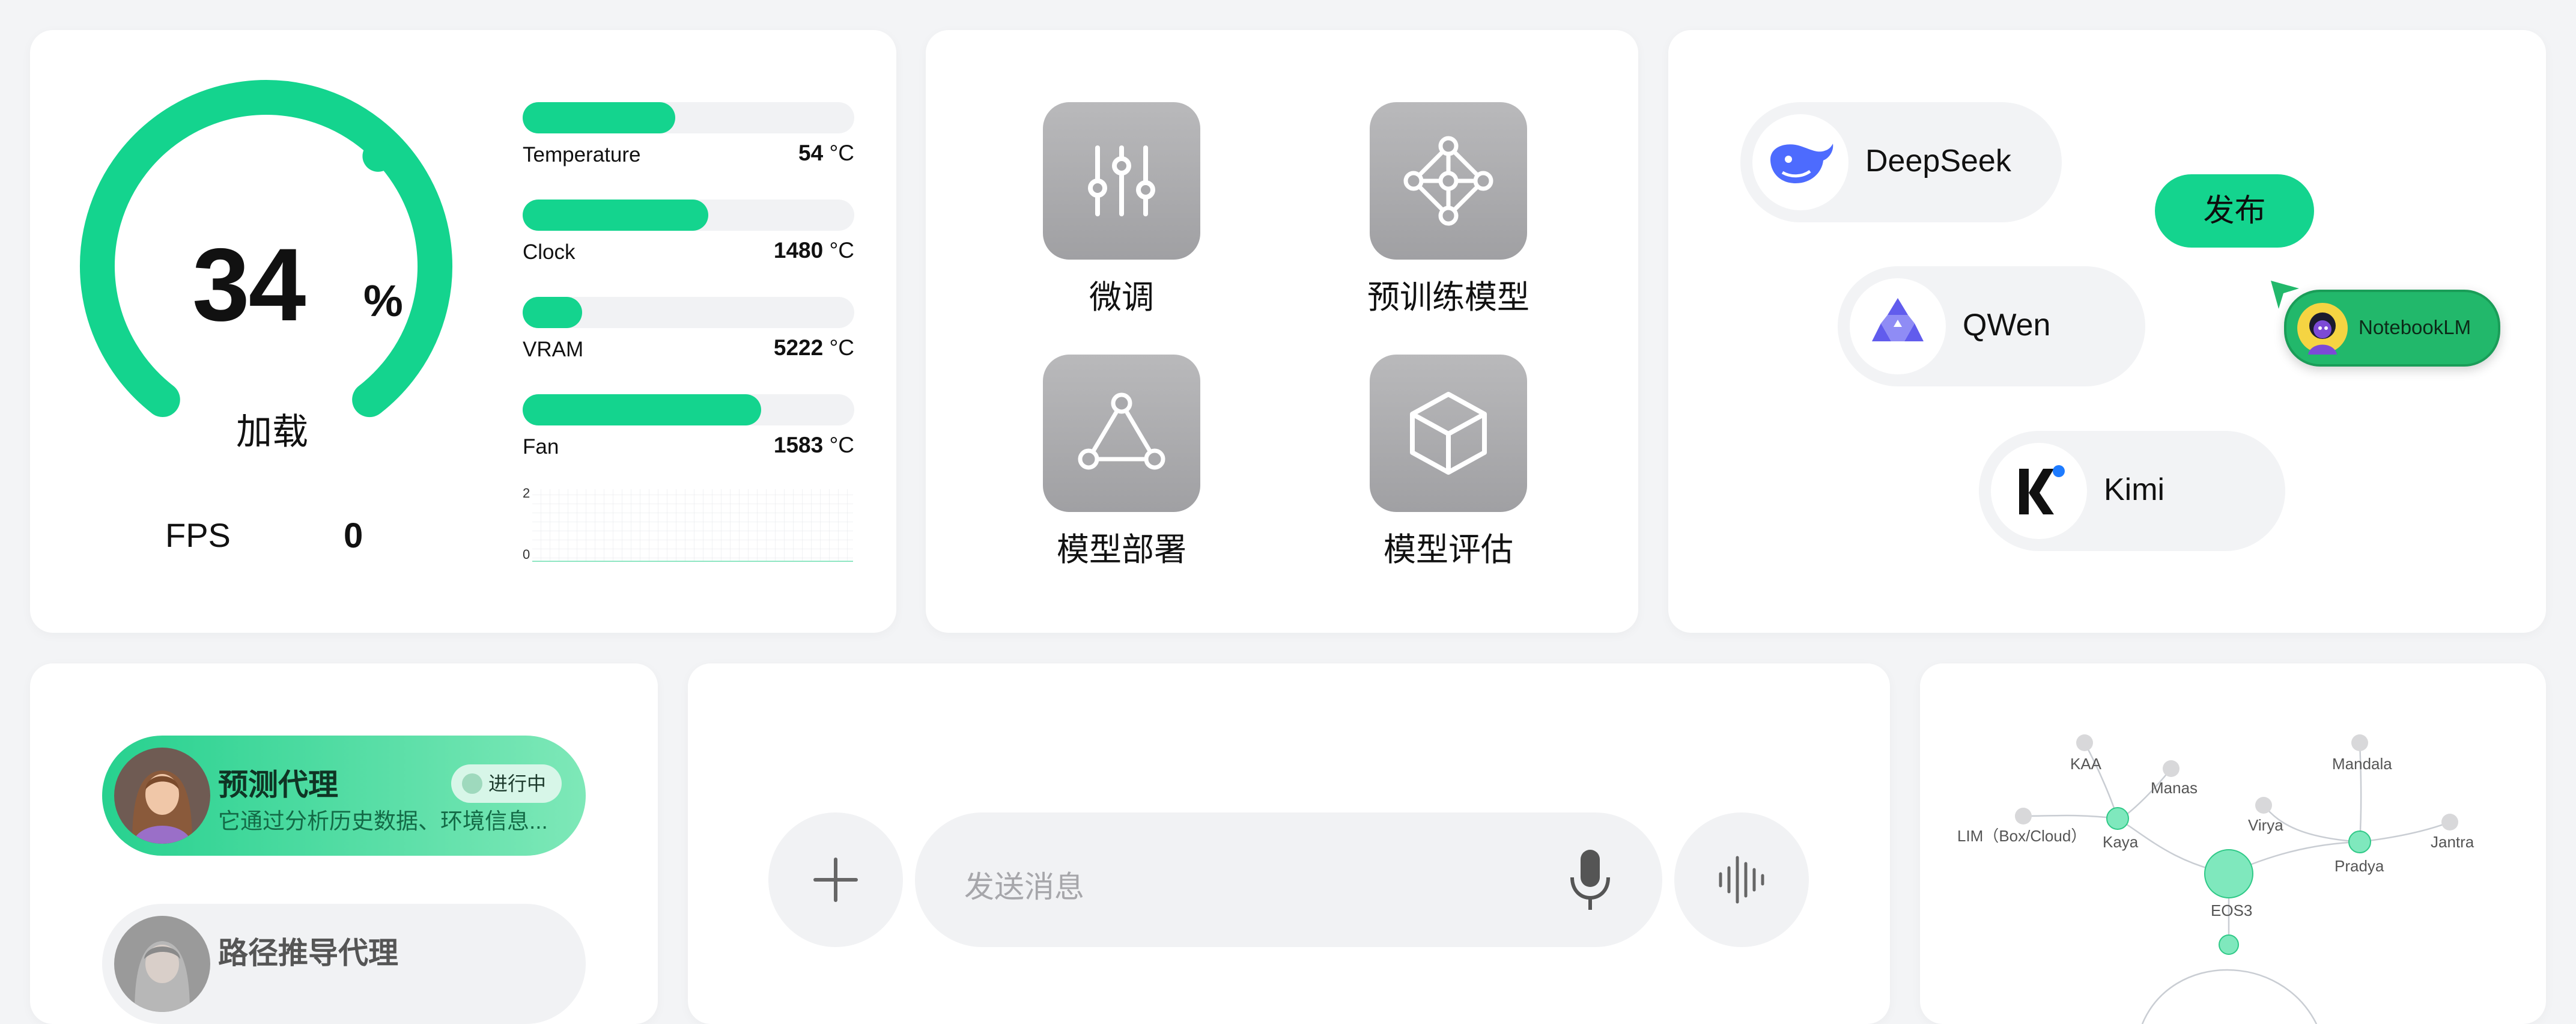 The image size is (2576, 1024). I want to click on graph-node-label: Pradya, so click(2359, 866).